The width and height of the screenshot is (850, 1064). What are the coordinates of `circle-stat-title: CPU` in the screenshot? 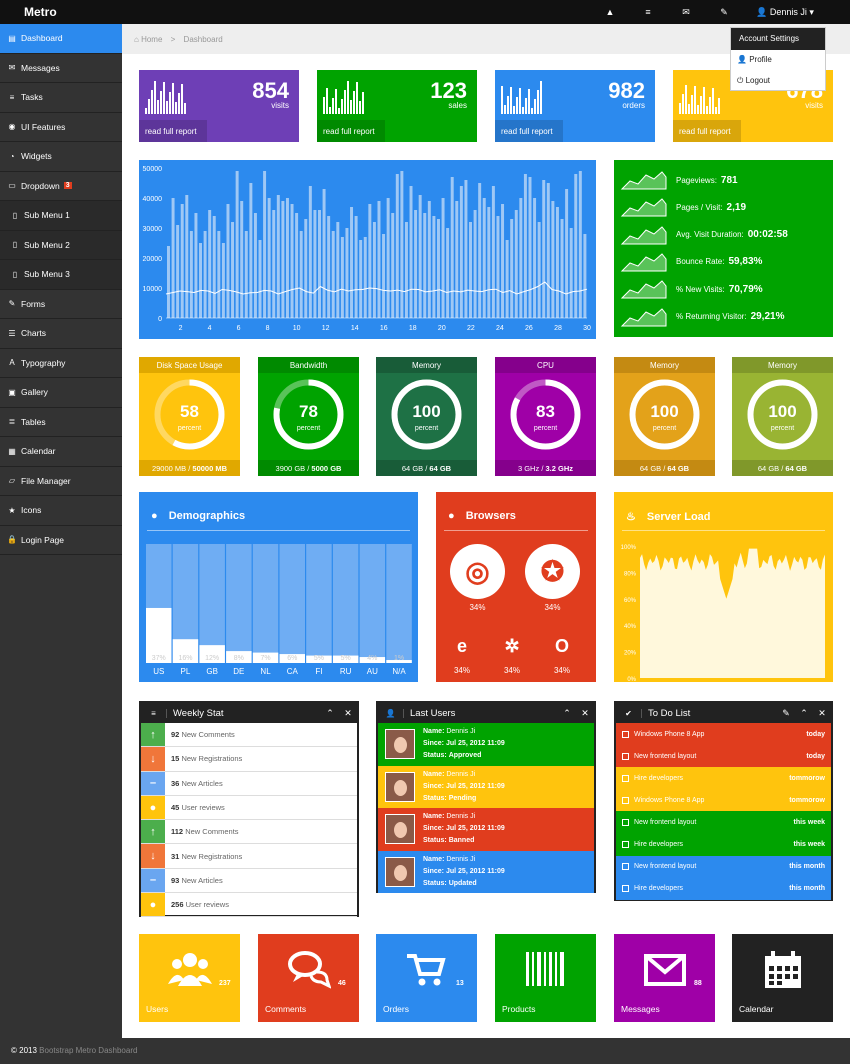 It's located at (545, 365).